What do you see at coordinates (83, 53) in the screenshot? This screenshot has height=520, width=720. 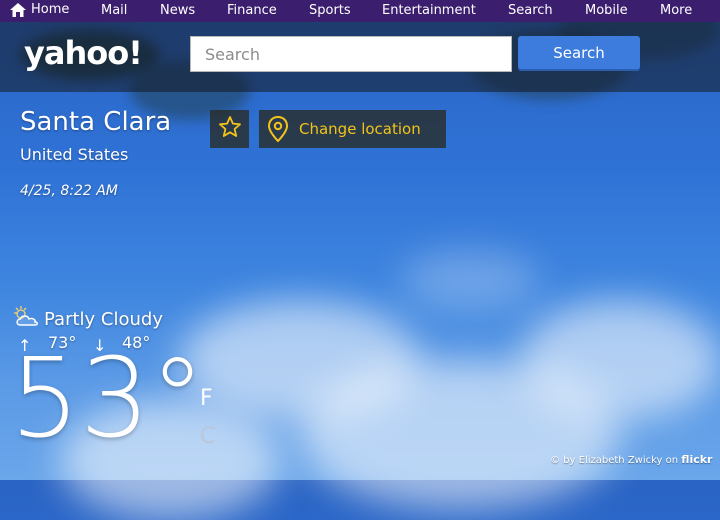 I see `yahoo-logo: yahoo!` at bounding box center [83, 53].